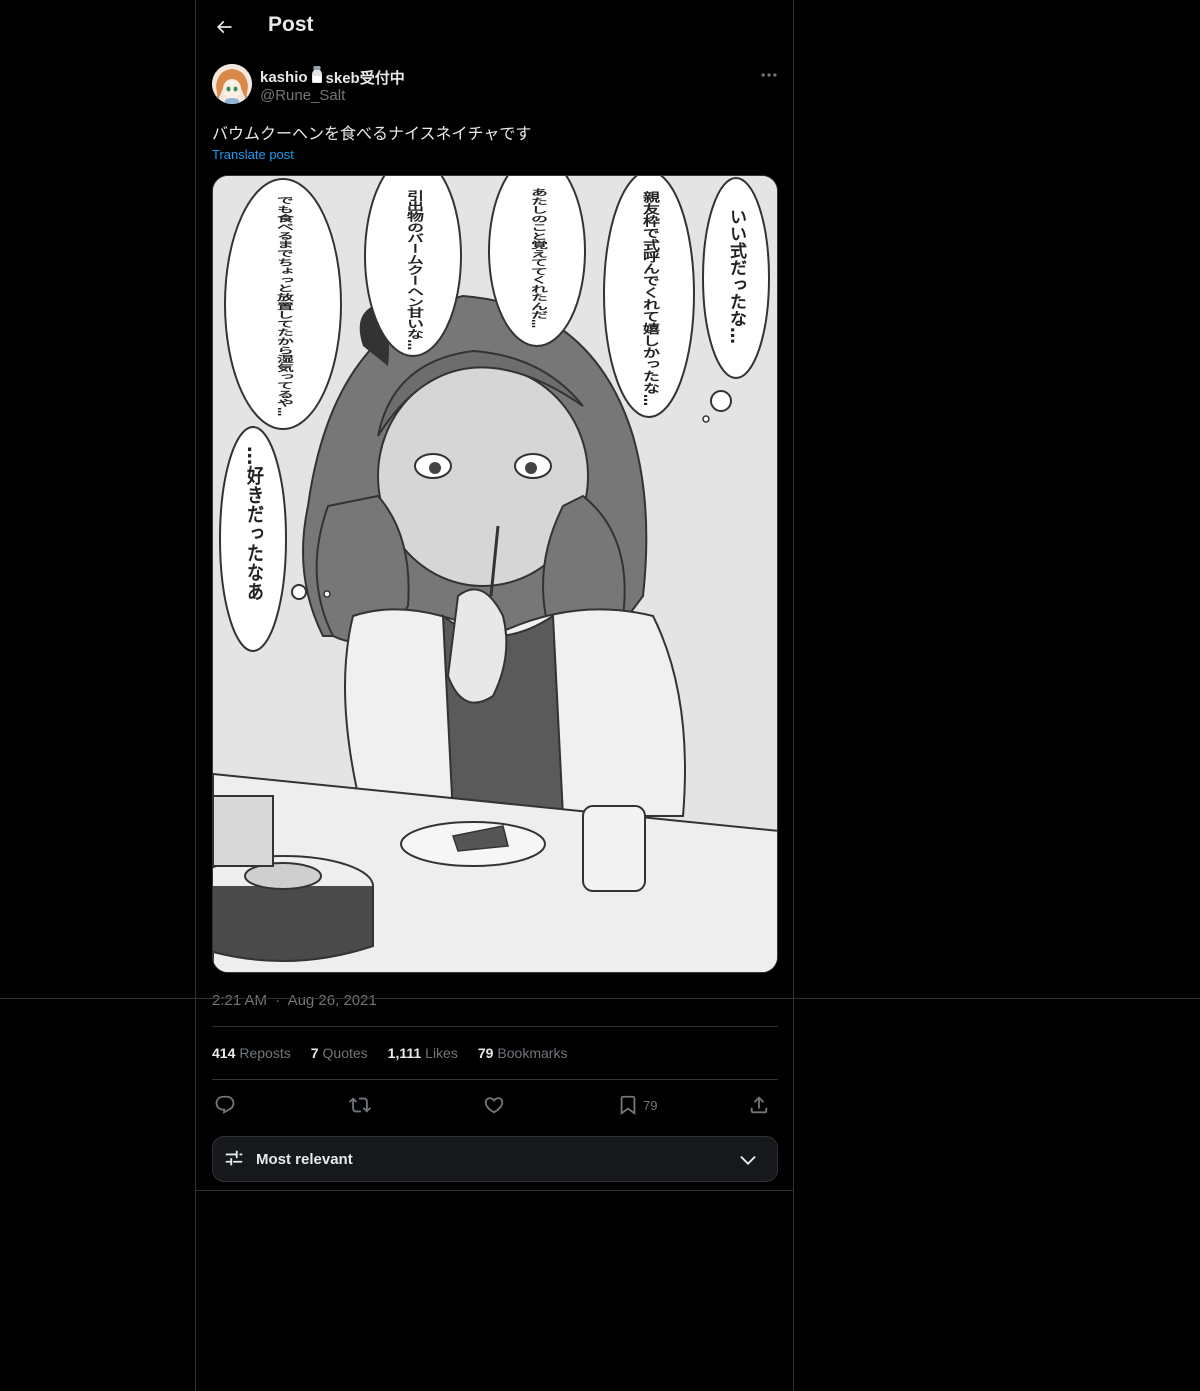 The image size is (1200, 1391). I want to click on avatar-image, so click(232, 84).